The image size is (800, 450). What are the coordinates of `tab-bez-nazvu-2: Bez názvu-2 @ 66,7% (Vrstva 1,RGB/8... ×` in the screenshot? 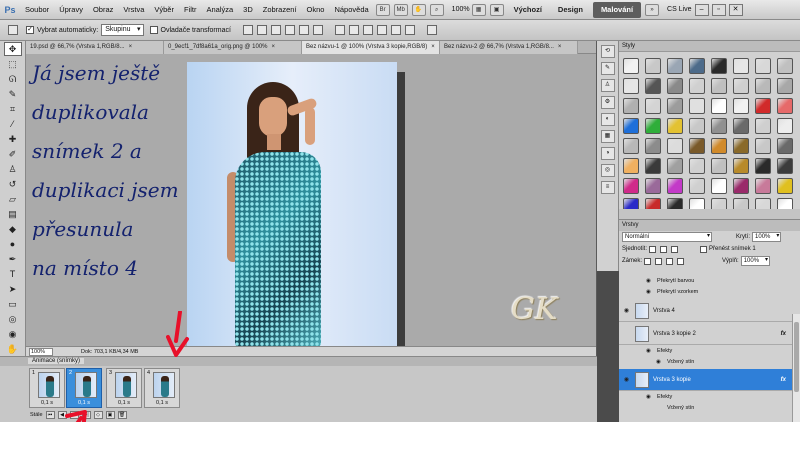 It's located at (509, 47).